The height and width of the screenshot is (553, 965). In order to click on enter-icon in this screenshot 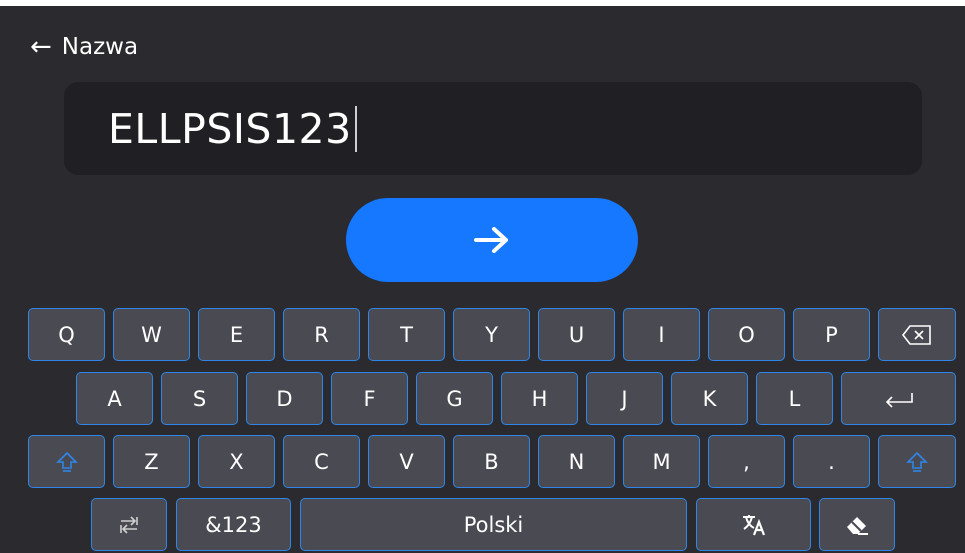, I will do `click(899, 400)`.